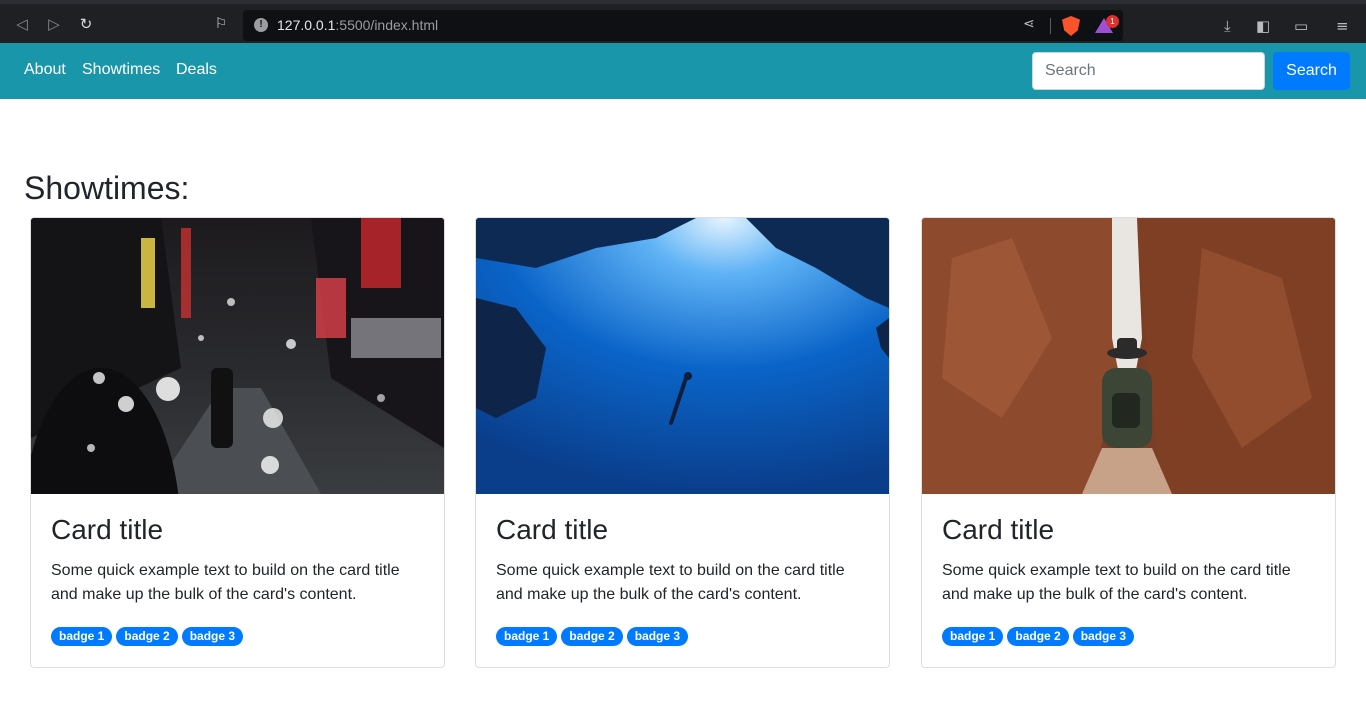 Image resolution: width=1366 pixels, height=705 pixels. Describe the element at coordinates (1342, 26) in the screenshot. I see `menu-icon: ≡` at that location.